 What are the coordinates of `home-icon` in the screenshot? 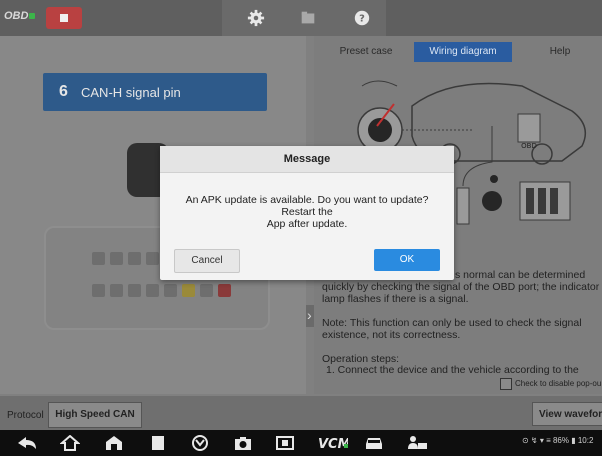 It's located at (70, 443).